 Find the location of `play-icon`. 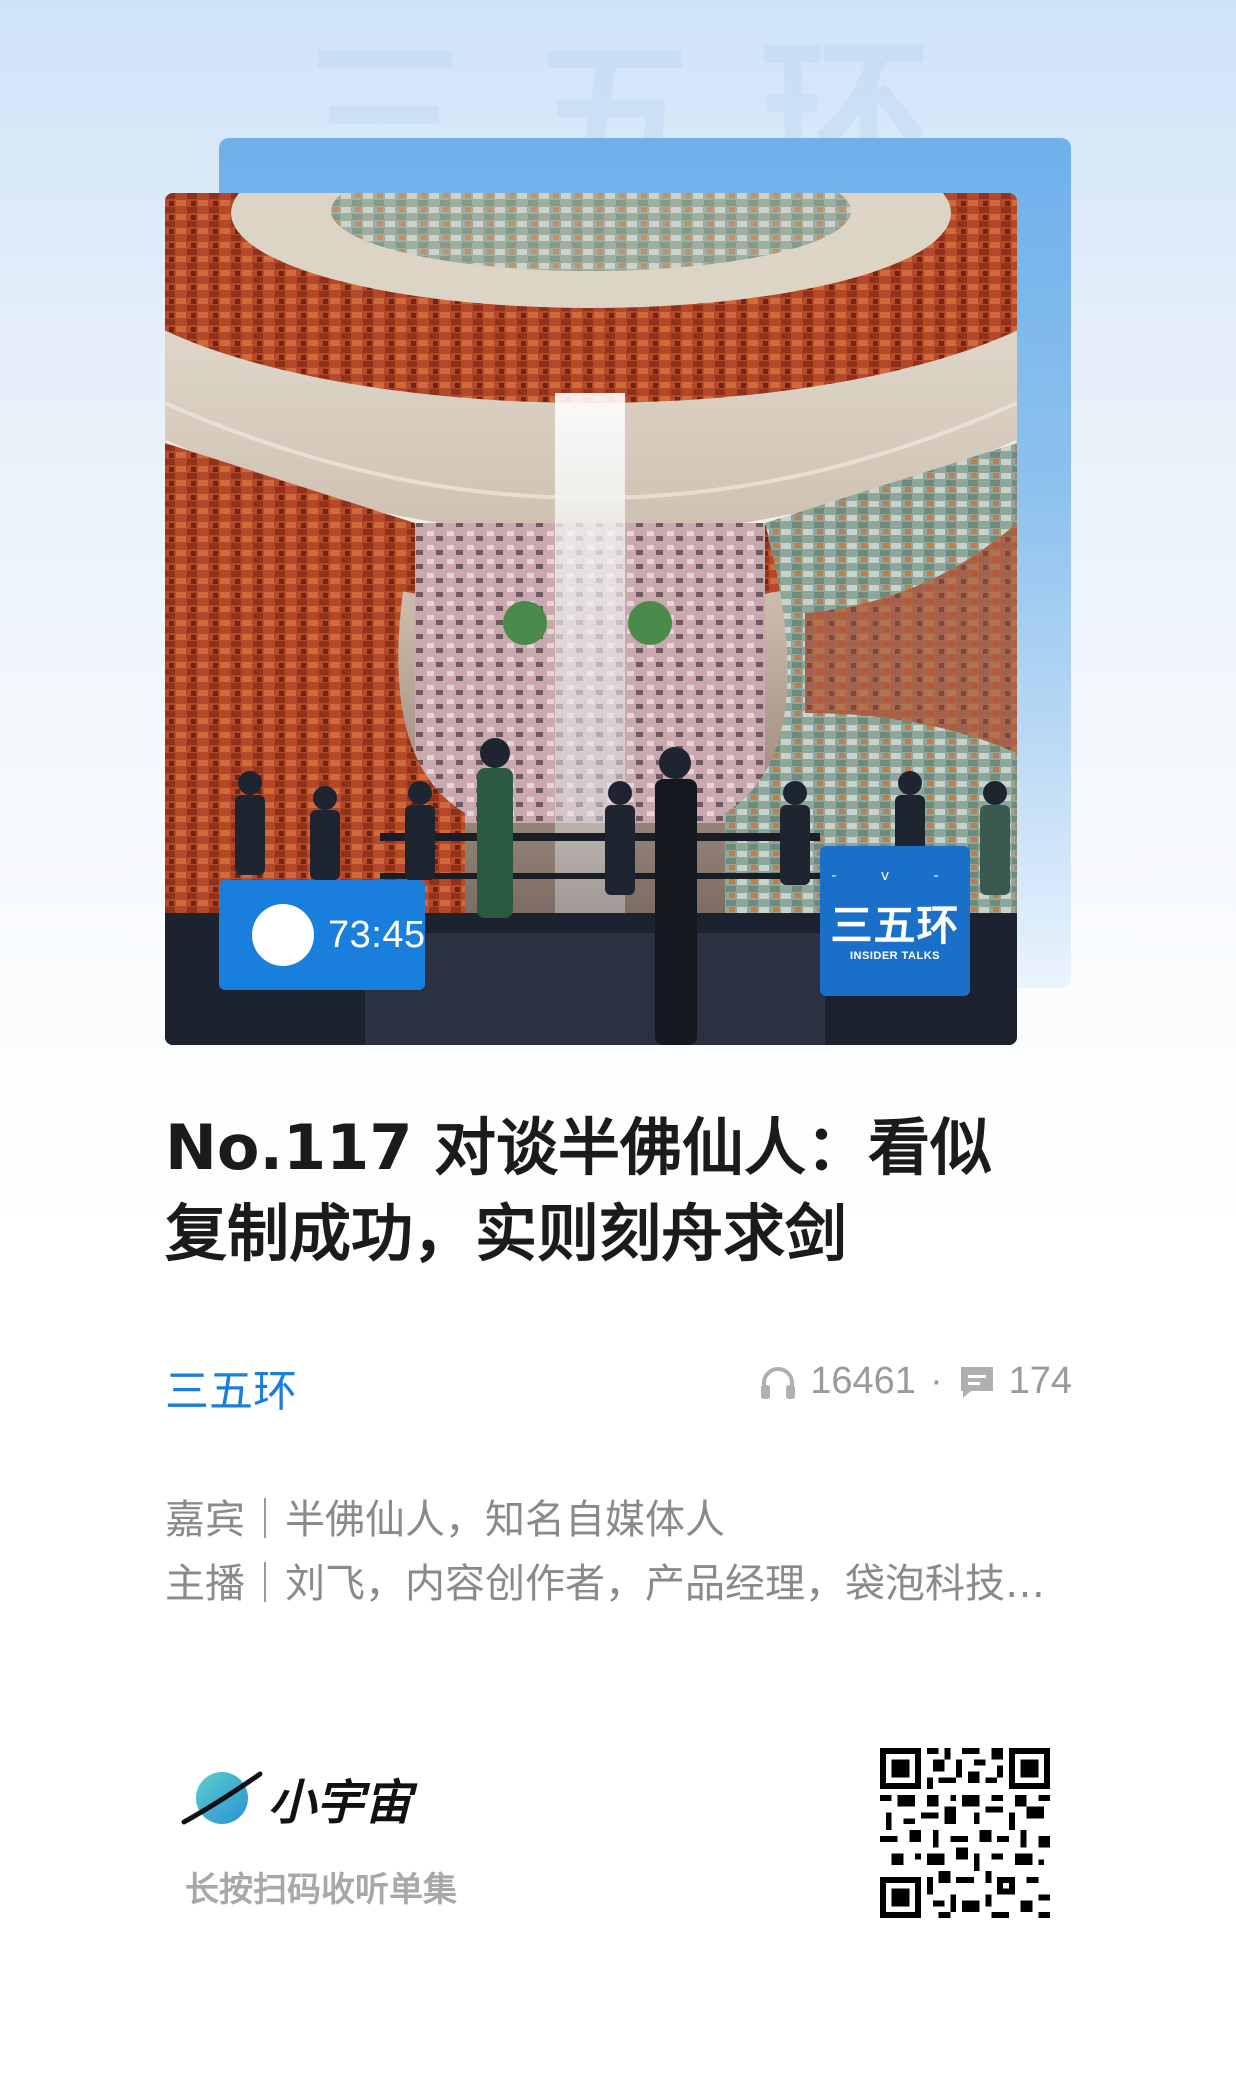

play-icon is located at coordinates (270, 924).